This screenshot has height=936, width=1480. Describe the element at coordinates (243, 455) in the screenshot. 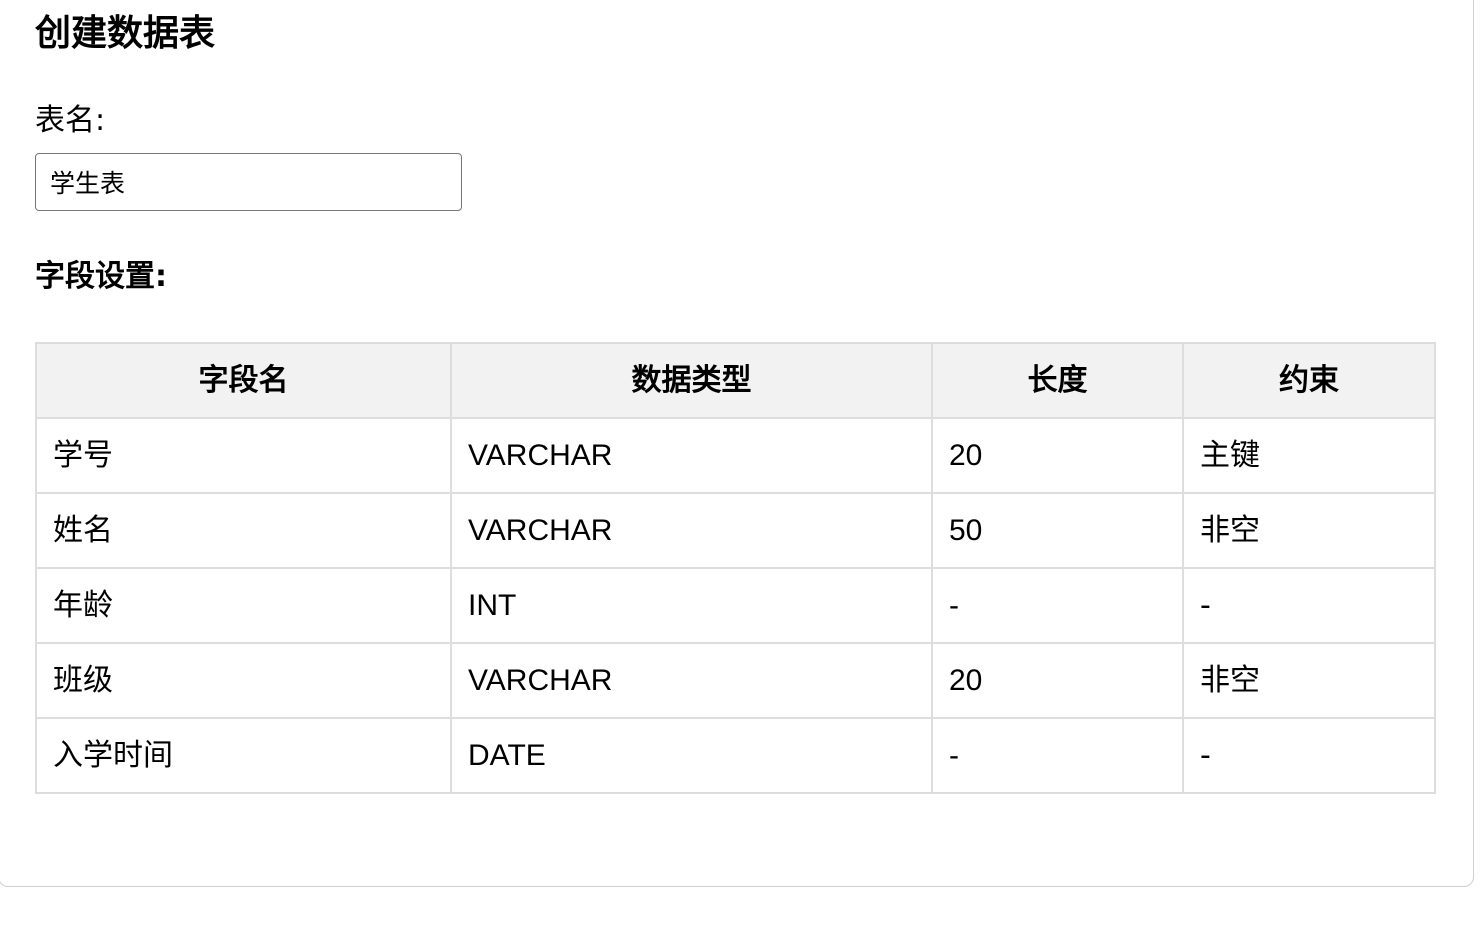

I see `field-name-cell: 学号` at that location.